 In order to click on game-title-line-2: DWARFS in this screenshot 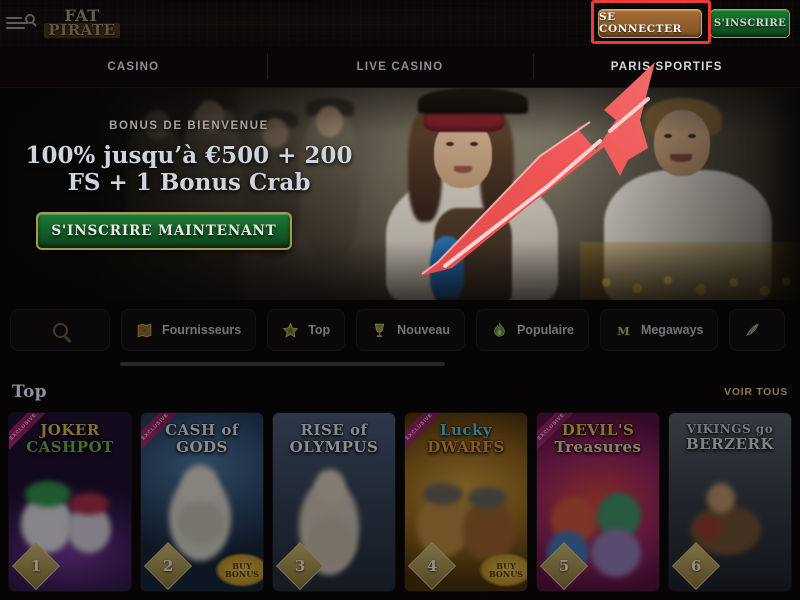, I will do `click(466, 447)`.